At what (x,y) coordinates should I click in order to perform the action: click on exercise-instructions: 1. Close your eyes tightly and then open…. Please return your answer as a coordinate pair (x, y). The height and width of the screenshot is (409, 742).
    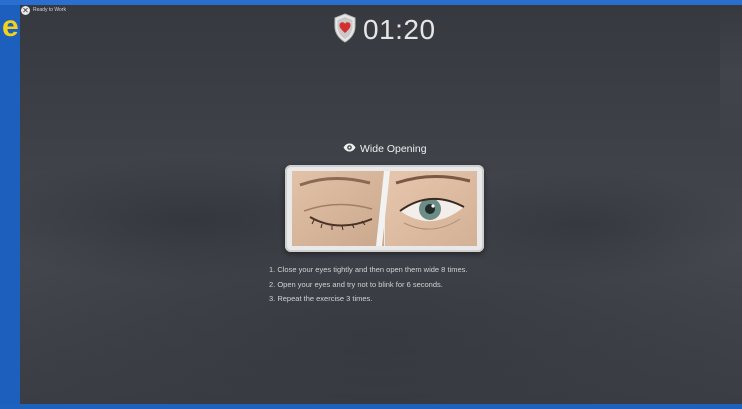
    Looking at the image, I should click on (368, 285).